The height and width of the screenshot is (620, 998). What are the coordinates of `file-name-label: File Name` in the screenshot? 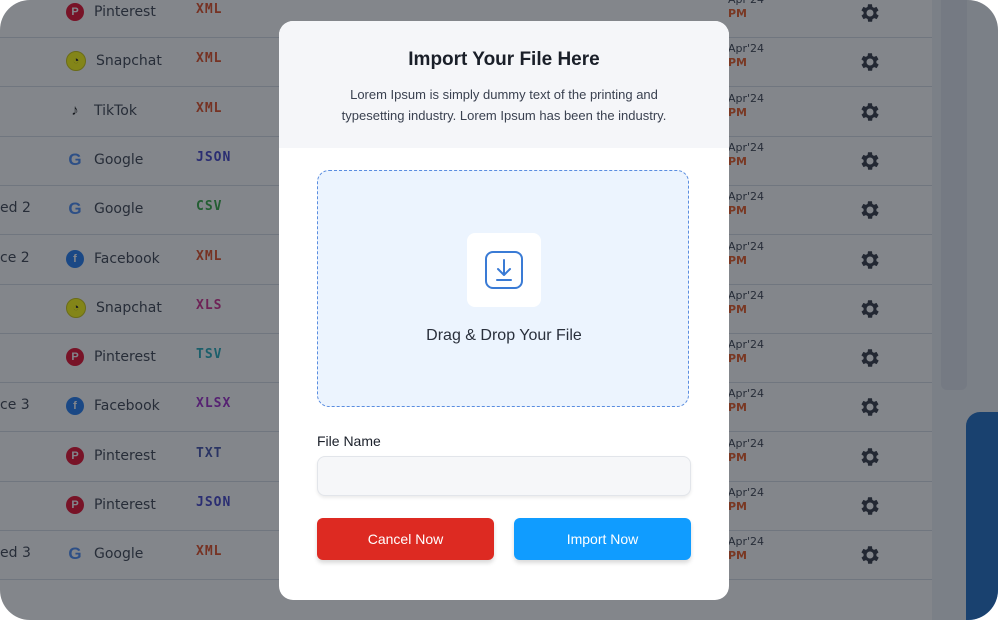 It's located at (349, 441).